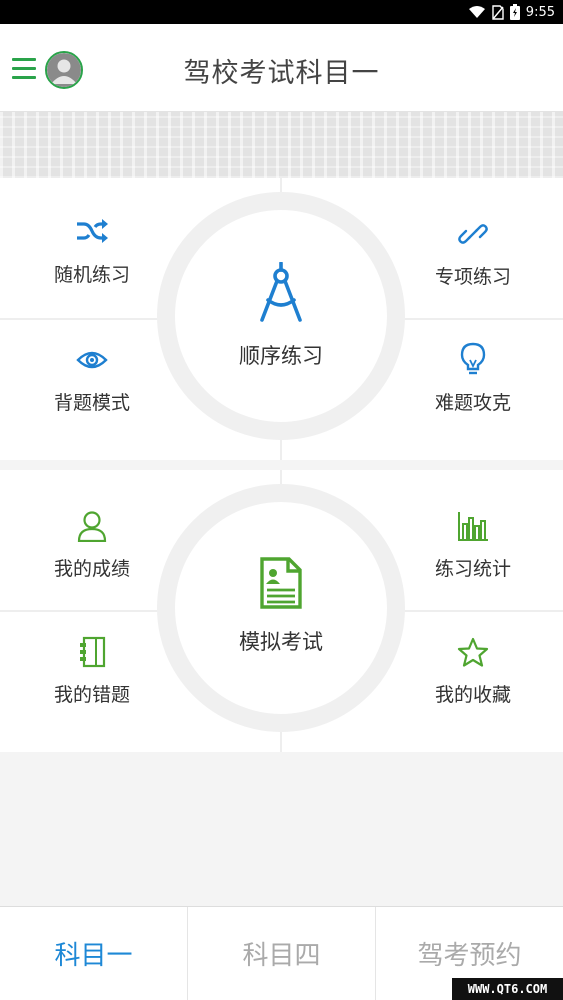 The height and width of the screenshot is (1000, 563). What do you see at coordinates (473, 358) in the screenshot?
I see `lightbulb-icon` at bounding box center [473, 358].